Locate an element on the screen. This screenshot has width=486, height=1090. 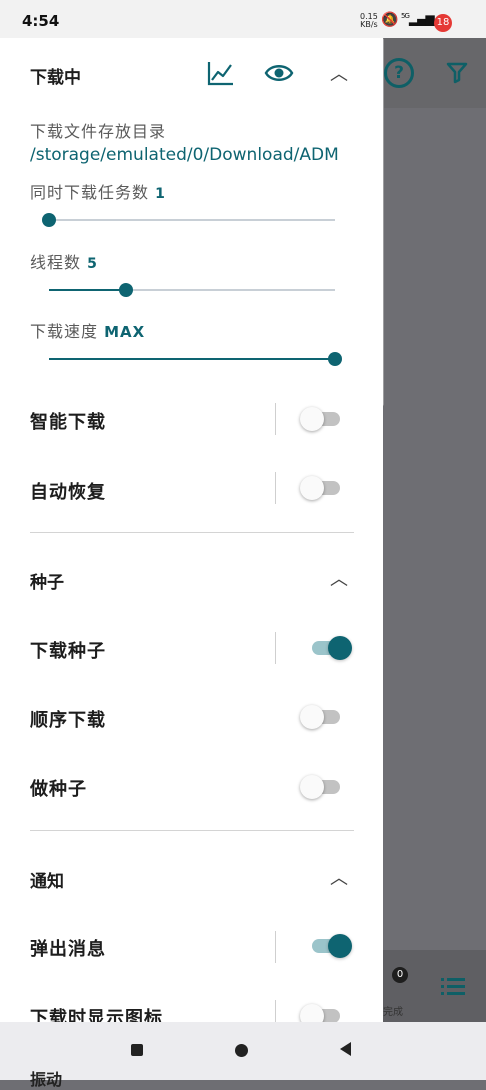
recents-button is located at coordinates (137, 1050).